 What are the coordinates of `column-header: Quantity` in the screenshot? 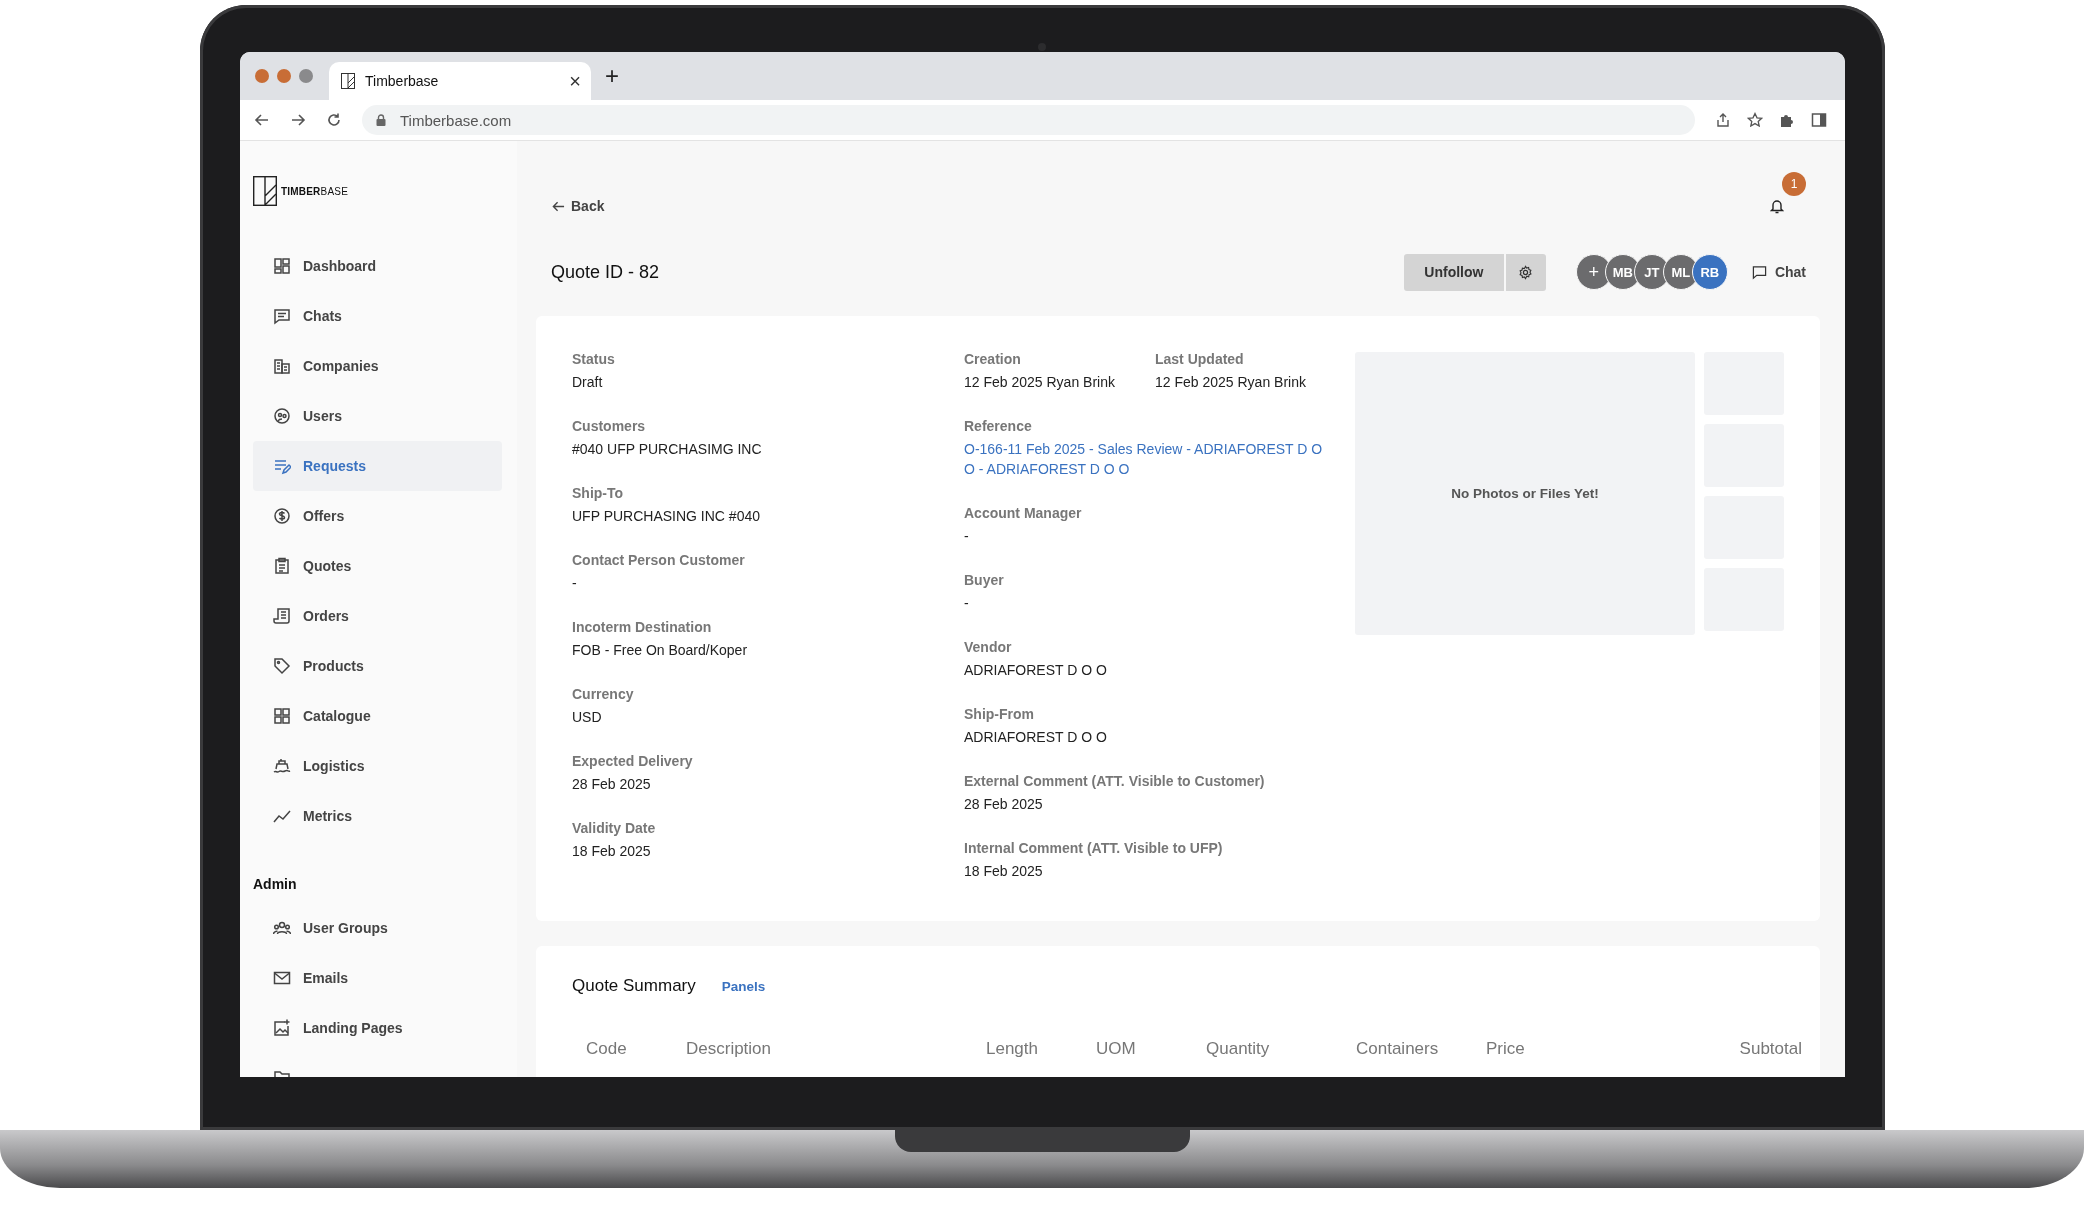 It's located at (1238, 1049).